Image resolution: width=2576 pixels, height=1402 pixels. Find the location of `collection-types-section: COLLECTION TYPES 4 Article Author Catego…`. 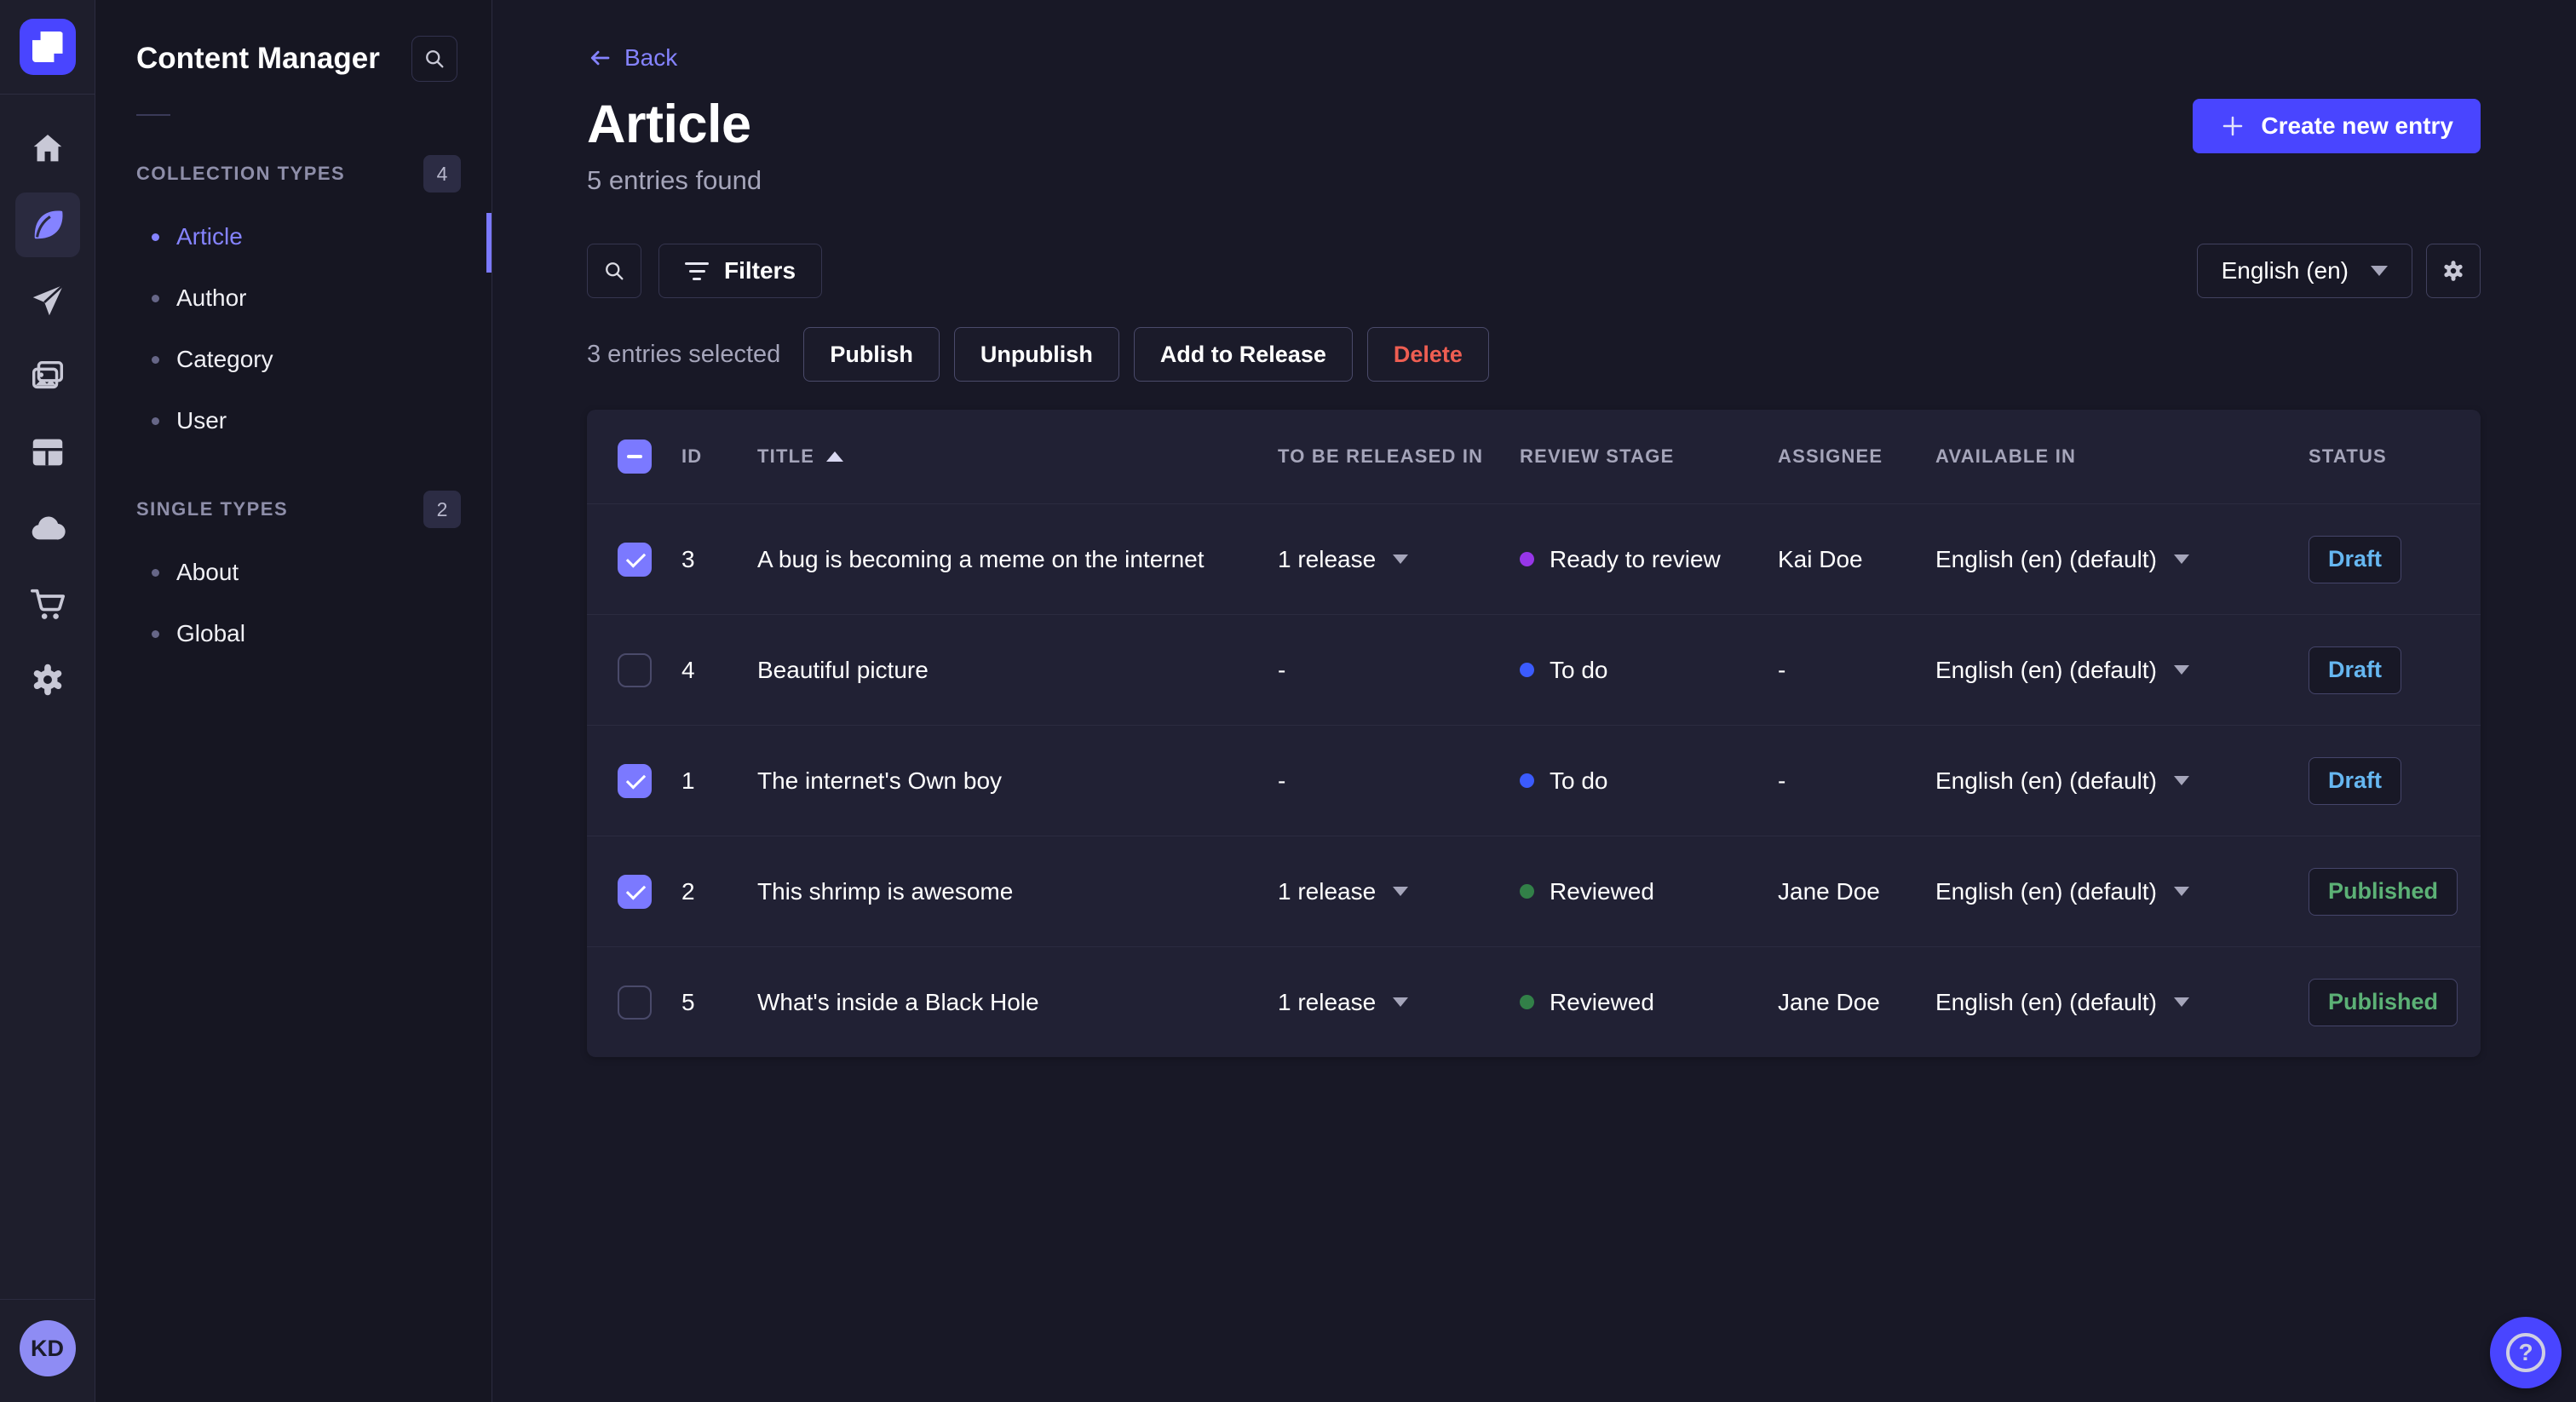

collection-types-section: COLLECTION TYPES 4 Article Author Catego… is located at coordinates (294, 303).